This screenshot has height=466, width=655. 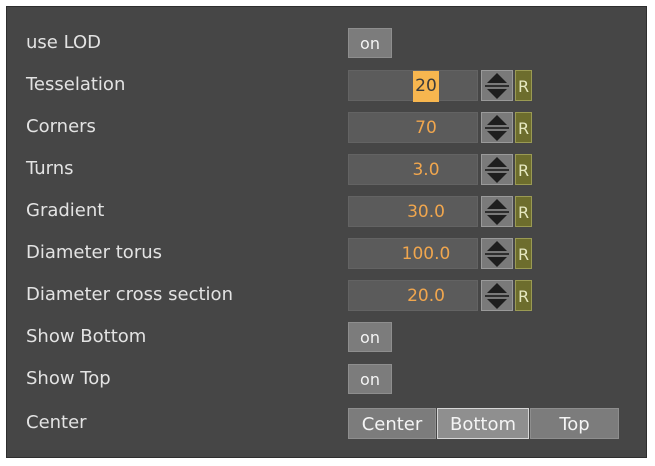 What do you see at coordinates (56, 422) in the screenshot?
I see `center-label: Center` at bounding box center [56, 422].